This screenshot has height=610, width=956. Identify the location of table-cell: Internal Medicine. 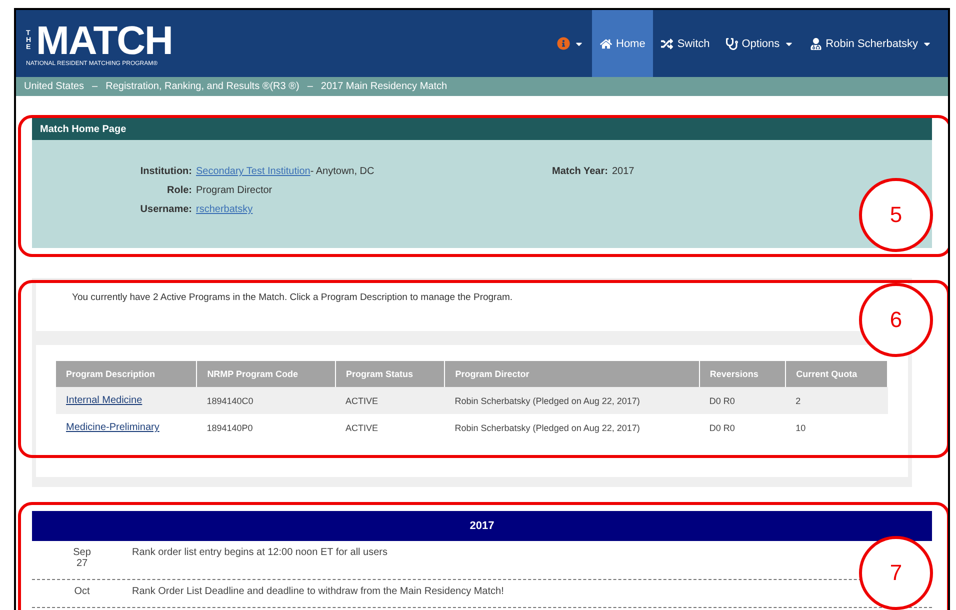
(126, 400).